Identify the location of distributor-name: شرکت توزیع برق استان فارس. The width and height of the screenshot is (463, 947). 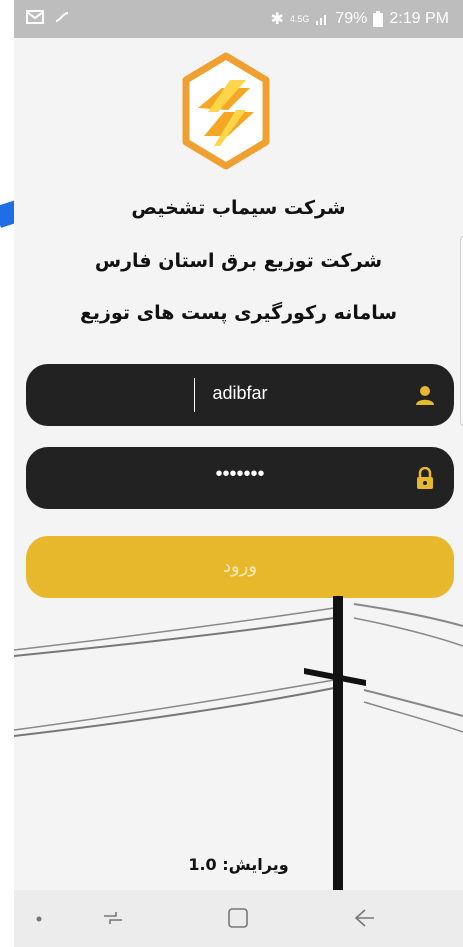
(238, 261).